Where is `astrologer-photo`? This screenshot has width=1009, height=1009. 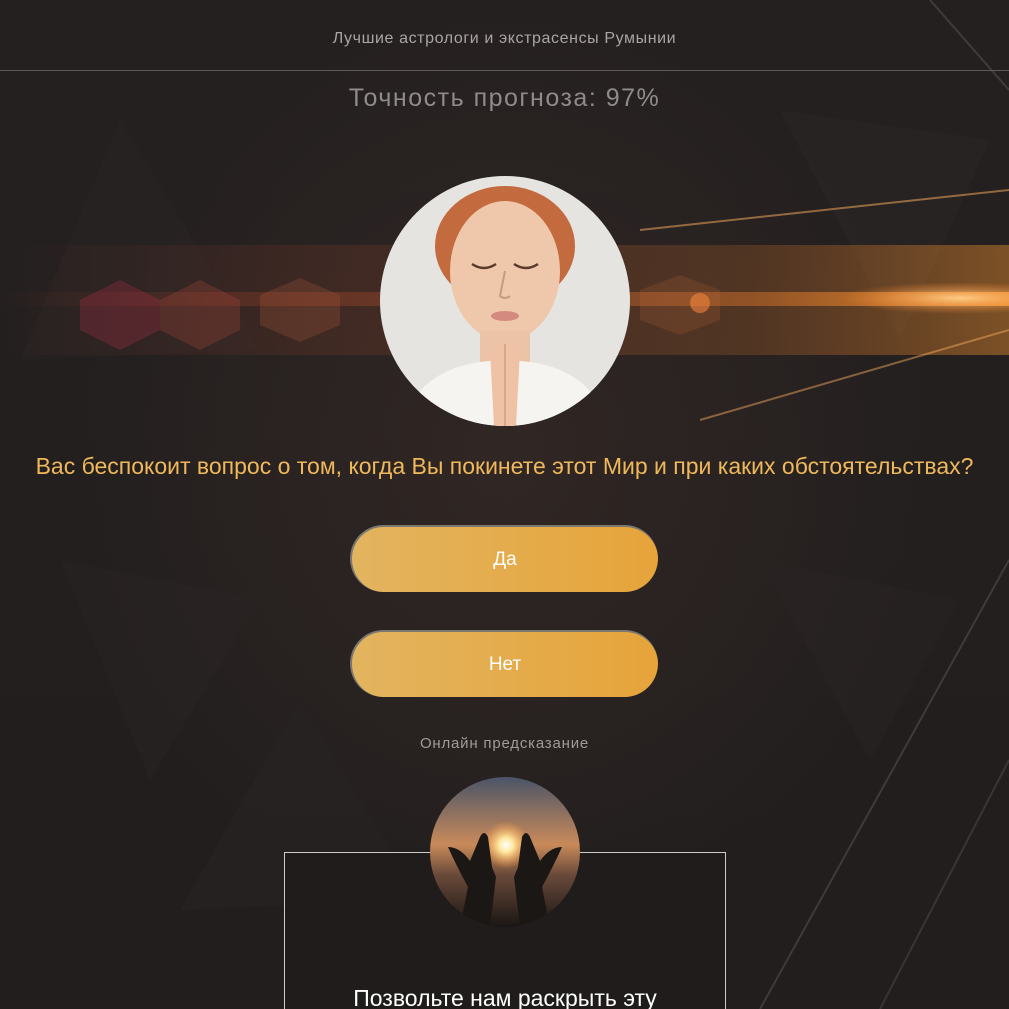
astrologer-photo is located at coordinates (505, 301).